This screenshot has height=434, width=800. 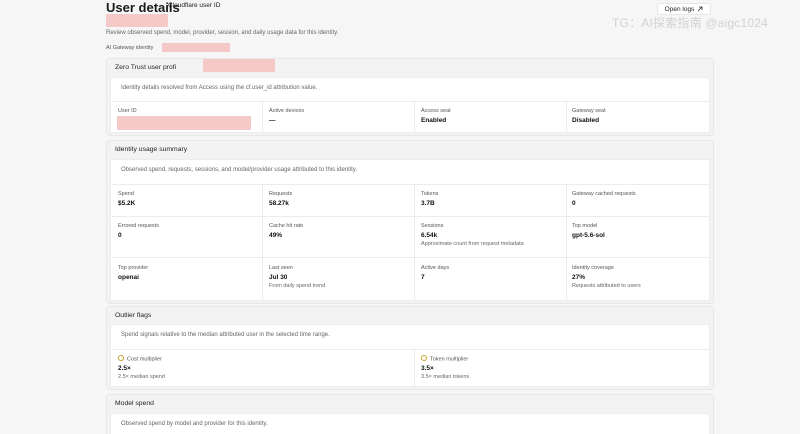 I want to click on metric-top-model: Top model gpt-5.6-sol, so click(x=588, y=231).